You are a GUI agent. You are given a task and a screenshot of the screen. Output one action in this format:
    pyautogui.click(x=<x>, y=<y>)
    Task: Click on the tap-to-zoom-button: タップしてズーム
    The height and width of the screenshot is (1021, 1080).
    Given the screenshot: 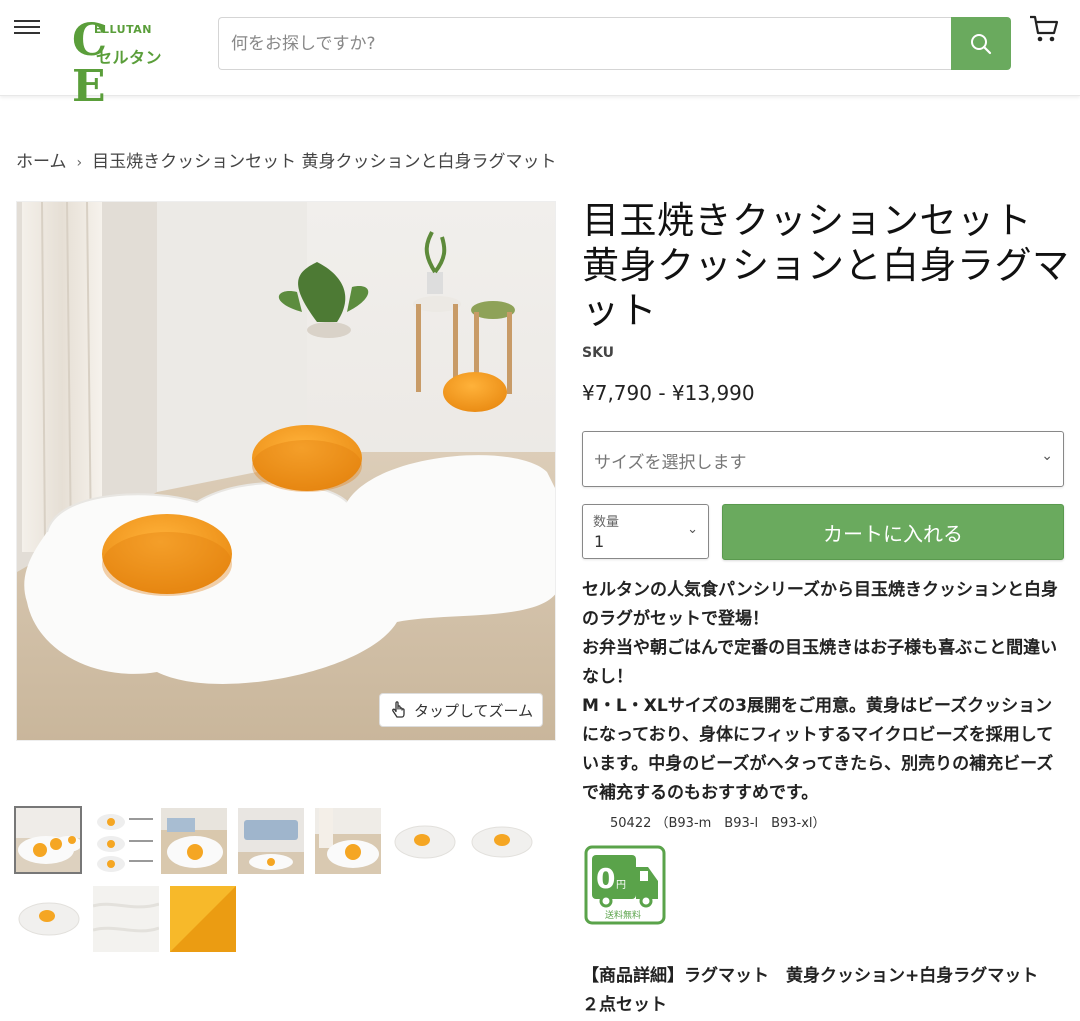 What is the action you would take?
    pyautogui.click(x=461, y=710)
    